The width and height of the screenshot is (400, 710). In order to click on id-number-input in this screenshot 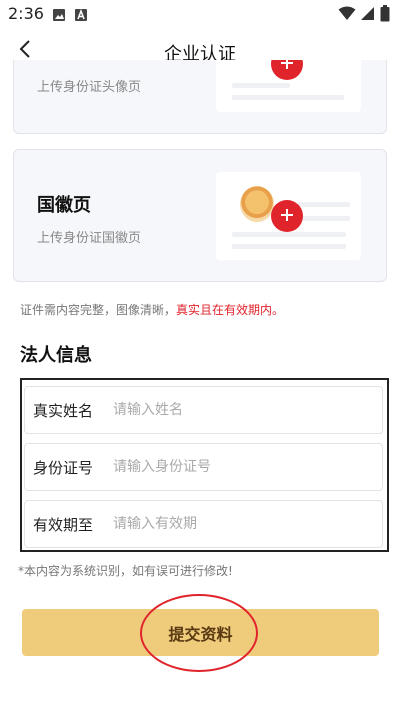, I will do `click(238, 467)`.